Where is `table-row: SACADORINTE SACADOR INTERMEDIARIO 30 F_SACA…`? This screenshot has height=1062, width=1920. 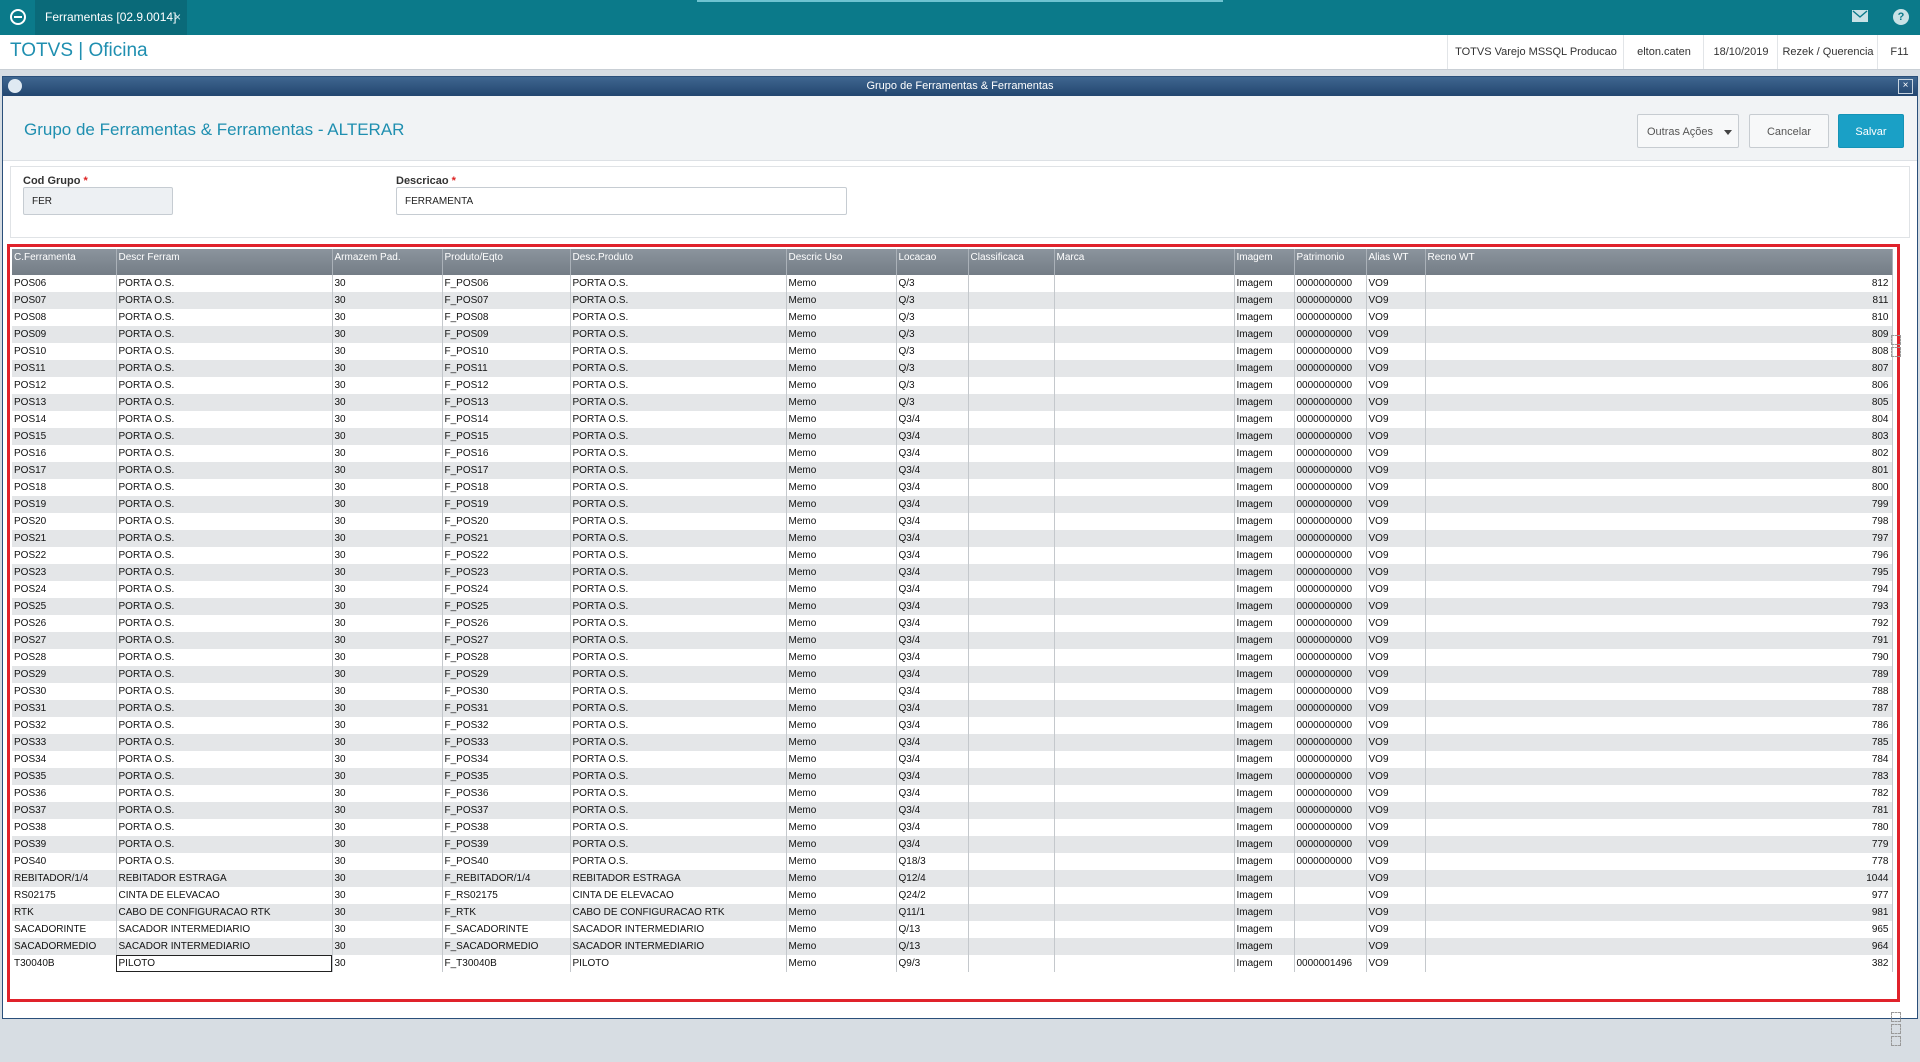 table-row: SACADORINTE SACADOR INTERMEDIARIO 30 F_SACA… is located at coordinates (952, 929).